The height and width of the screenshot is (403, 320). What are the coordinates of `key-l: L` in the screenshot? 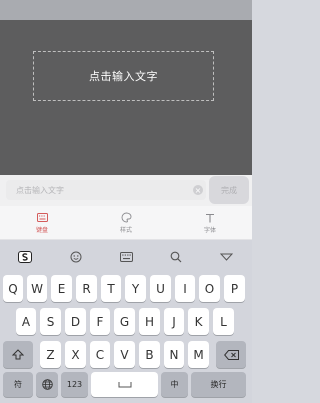 It's located at (223, 321).